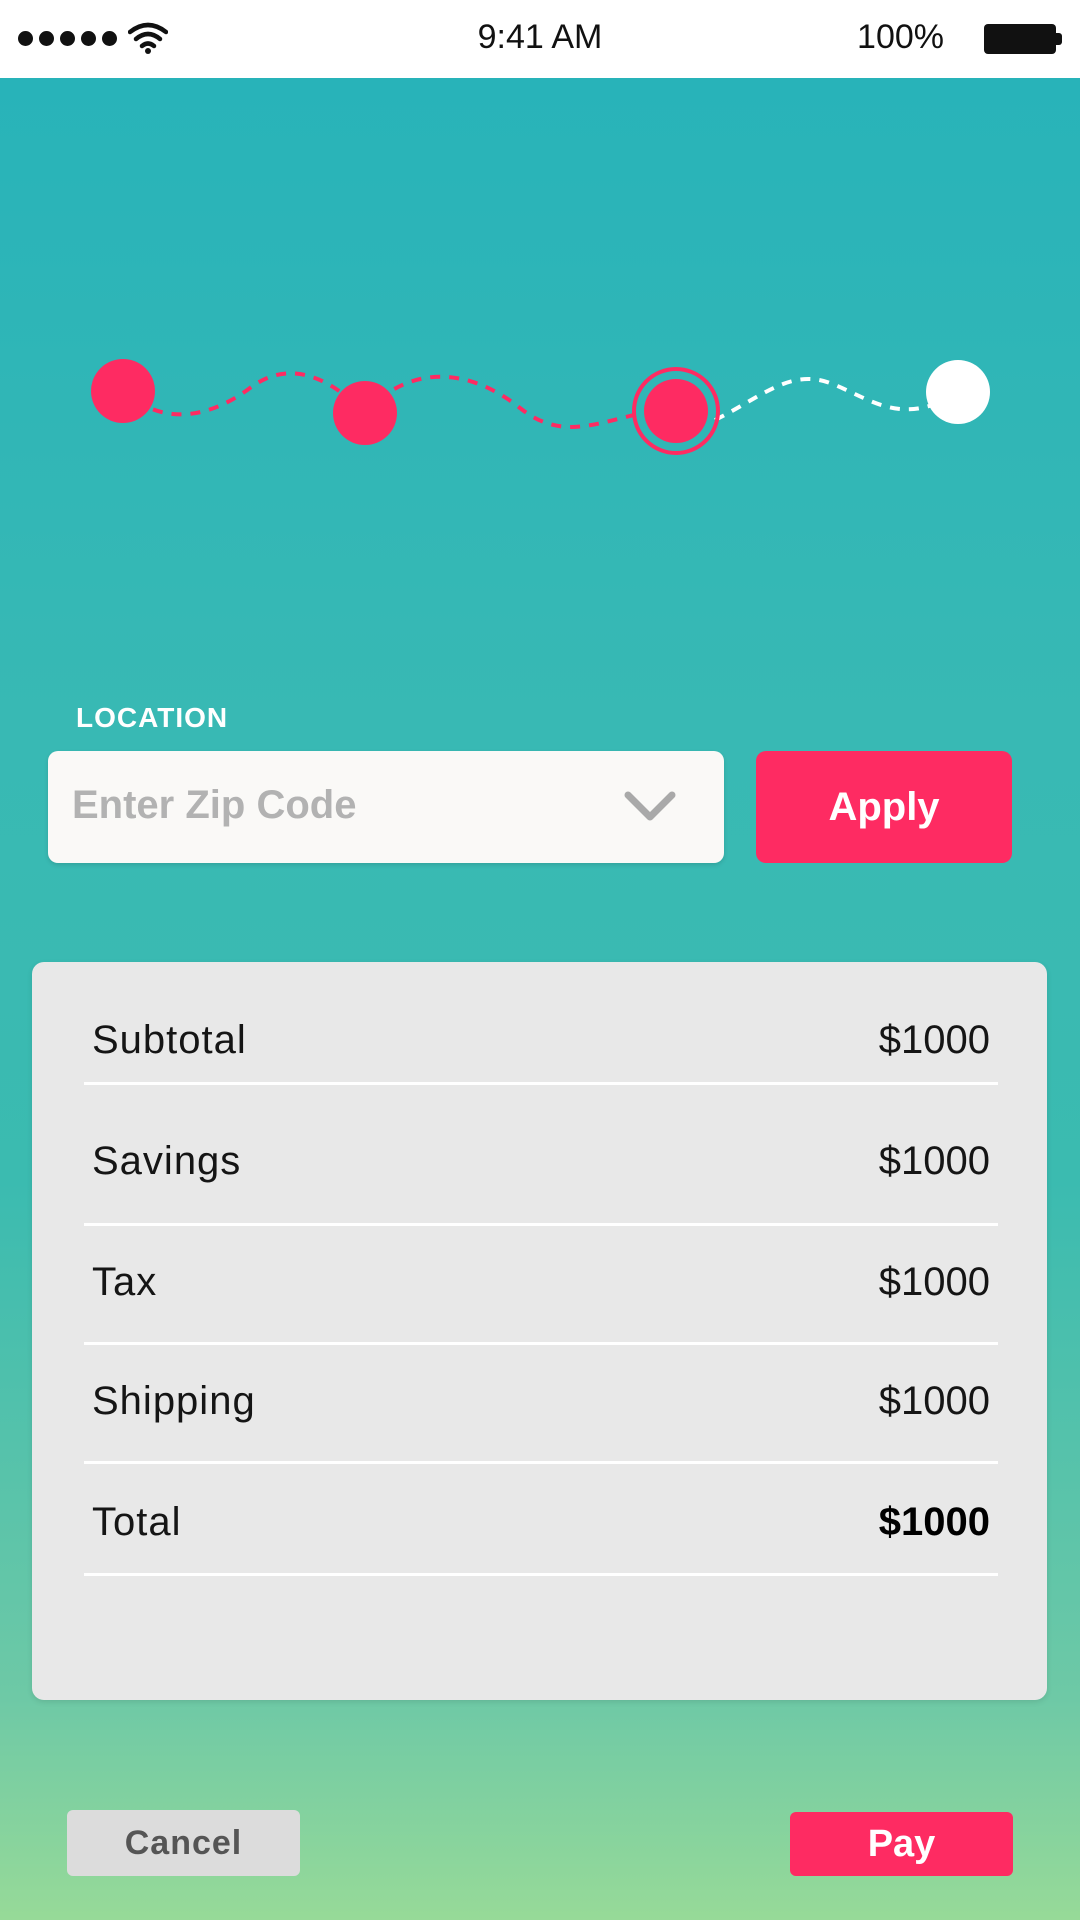 The height and width of the screenshot is (1920, 1080). I want to click on battery-percent: 100%, so click(900, 37).